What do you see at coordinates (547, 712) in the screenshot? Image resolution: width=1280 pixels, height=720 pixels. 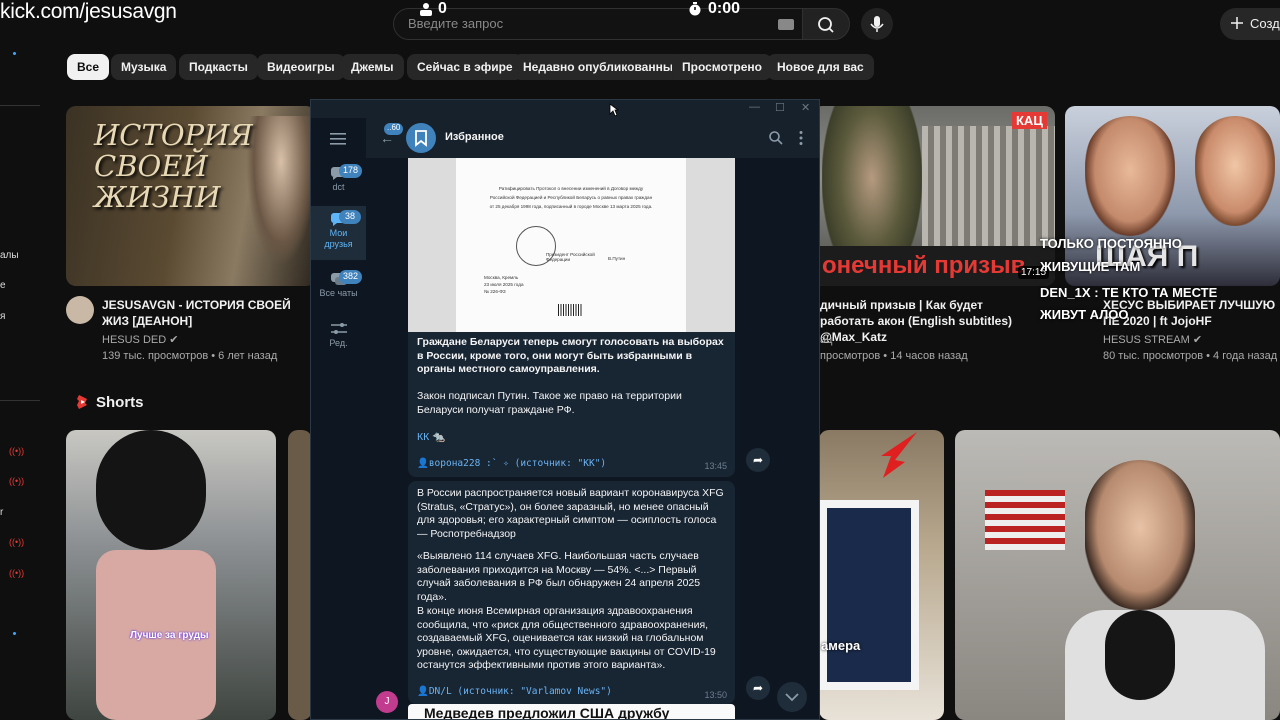 I see `message-preview-title: Медведев предложил США дружбу` at bounding box center [547, 712].